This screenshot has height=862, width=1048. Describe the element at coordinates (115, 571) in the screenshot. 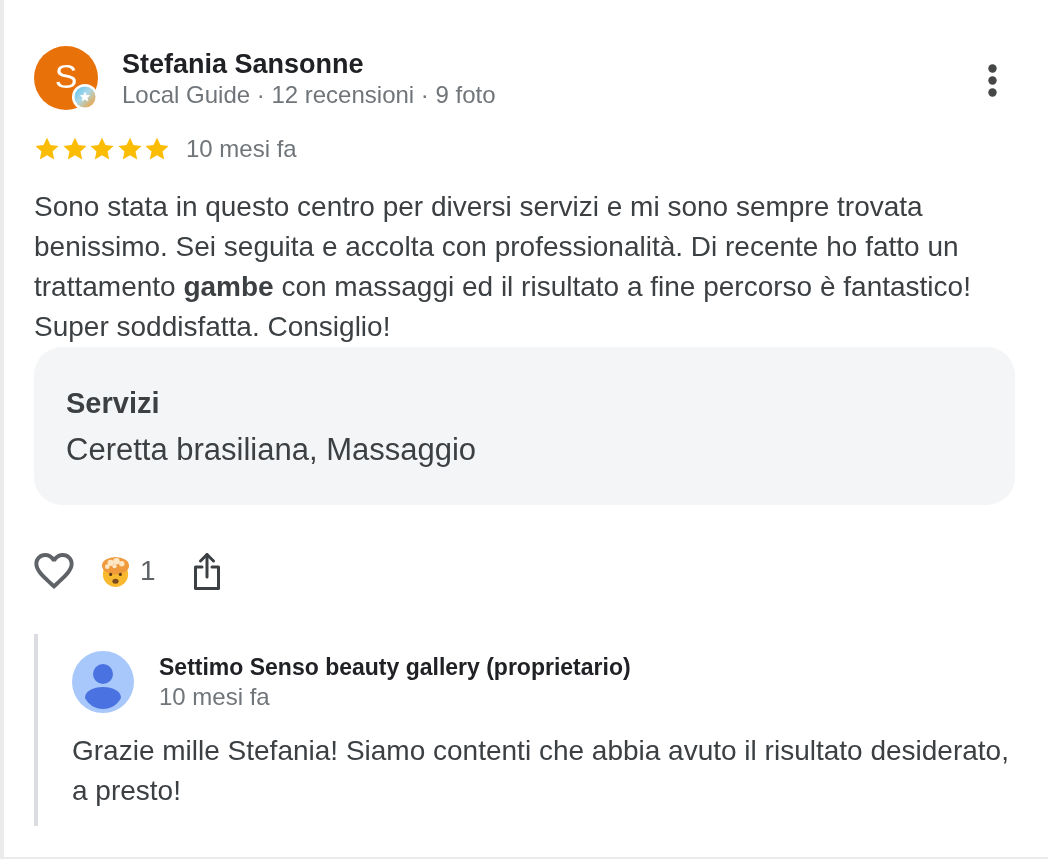

I see `exploding-head-emoji-icon` at that location.